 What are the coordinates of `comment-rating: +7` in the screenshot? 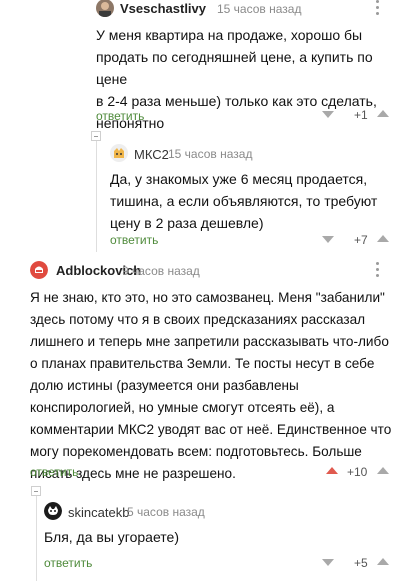 It's located at (361, 240).